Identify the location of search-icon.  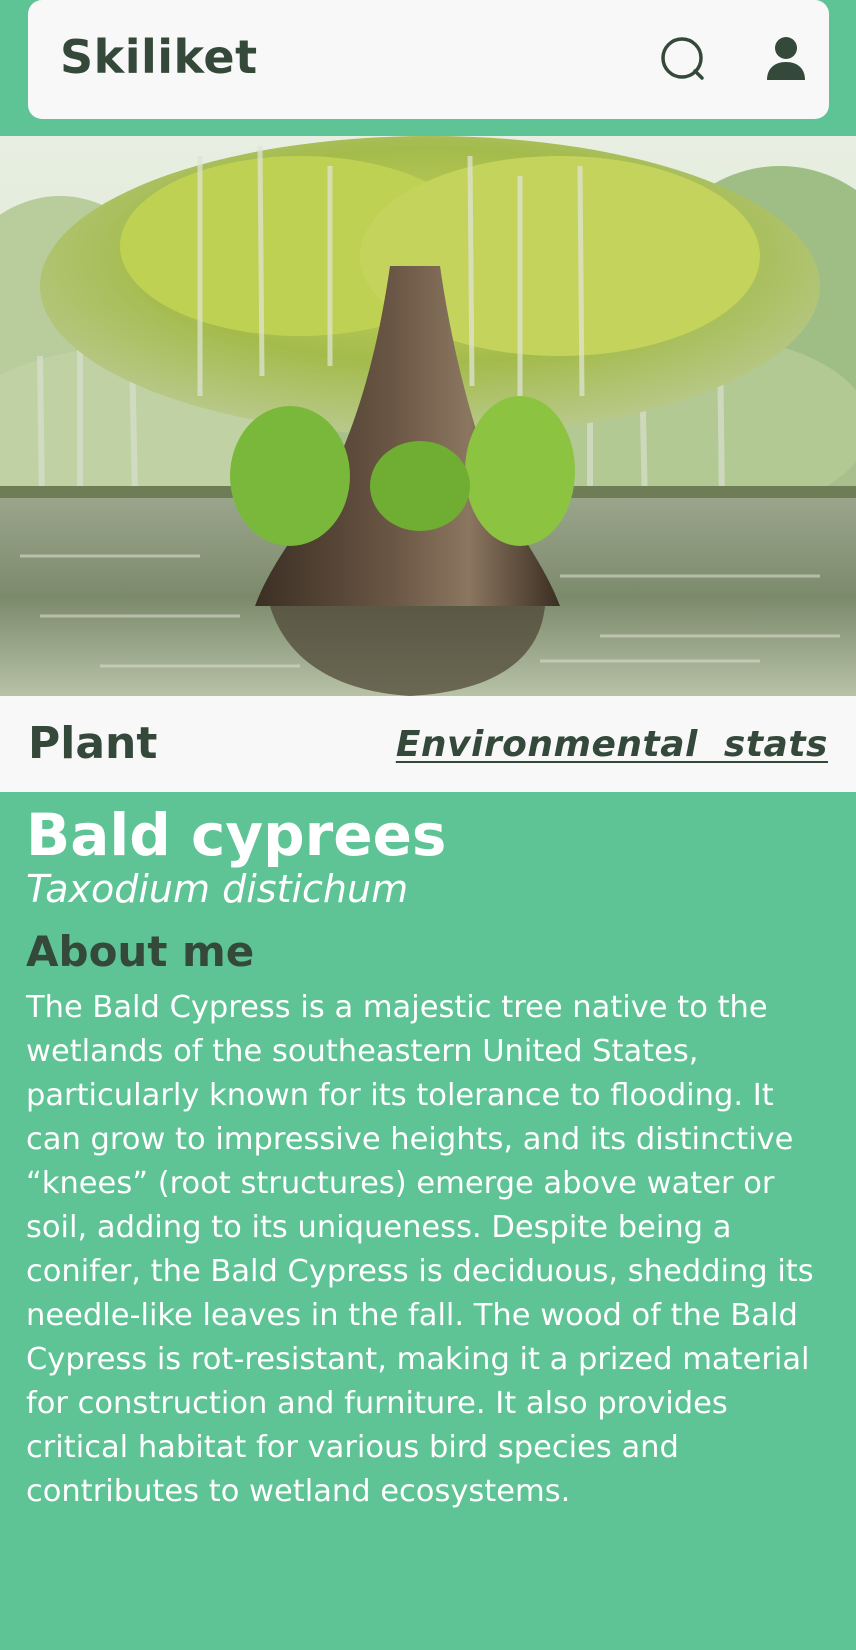
(682, 58).